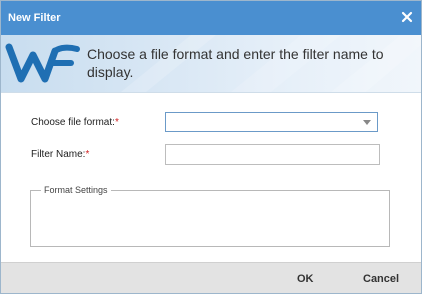 This screenshot has height=294, width=422. What do you see at coordinates (381, 279) in the screenshot?
I see `cancel-button: Cancel` at bounding box center [381, 279].